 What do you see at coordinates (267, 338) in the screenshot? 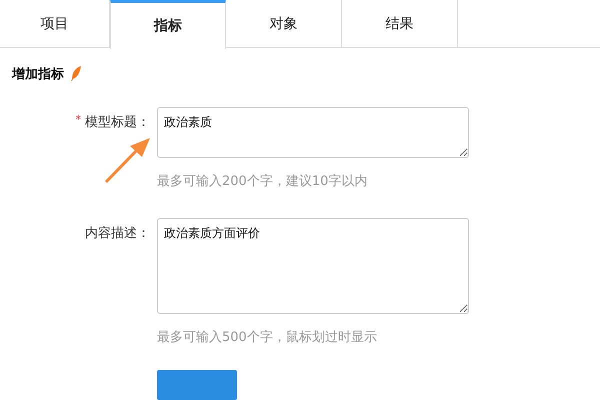
I see `hint-text: 最多可输入500个字，鼠标划过时显示` at bounding box center [267, 338].